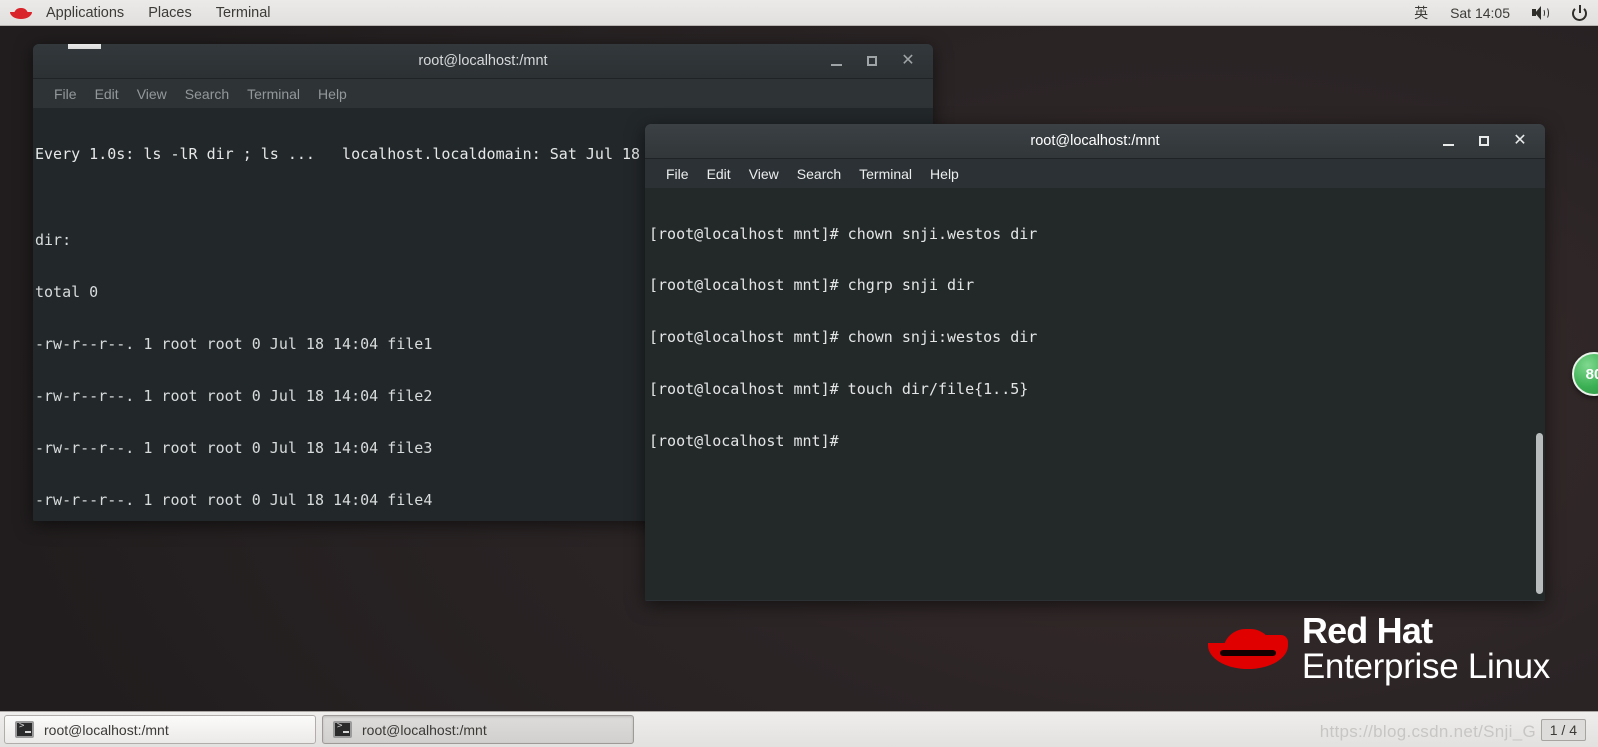 This screenshot has height=747, width=1598. What do you see at coordinates (483, 93) in the screenshot?
I see `window-1-menubar: File Edit View Search Terminal Help` at bounding box center [483, 93].